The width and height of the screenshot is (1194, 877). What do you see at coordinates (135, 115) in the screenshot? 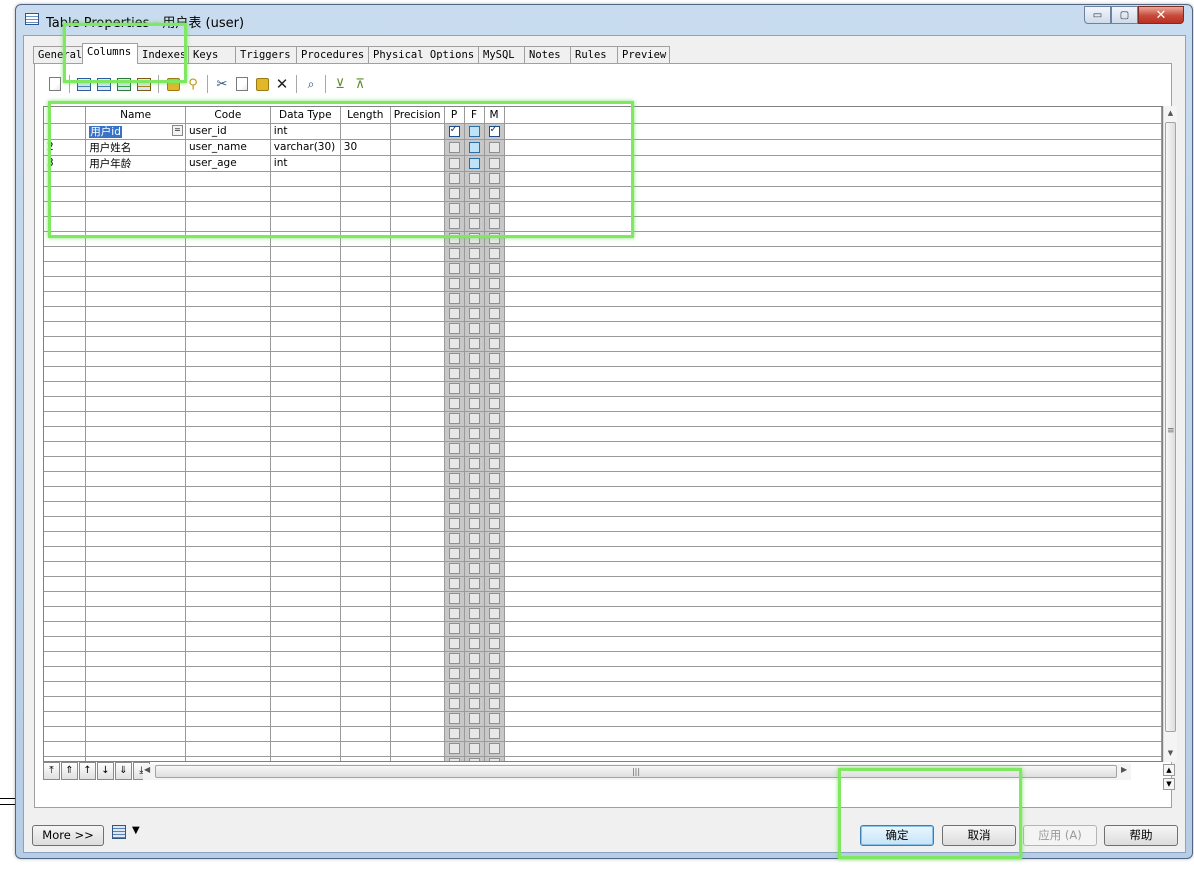
I see `column-header-name: Name` at bounding box center [135, 115].